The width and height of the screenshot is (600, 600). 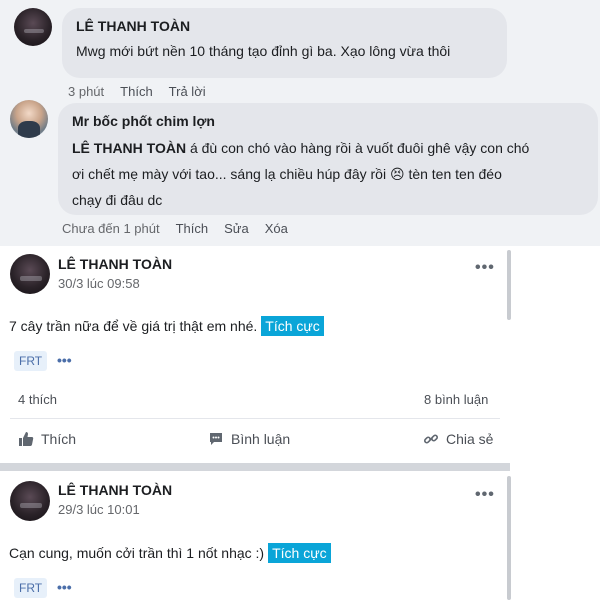 What do you see at coordinates (26, 439) in the screenshot?
I see `thumbs-up-icon` at bounding box center [26, 439].